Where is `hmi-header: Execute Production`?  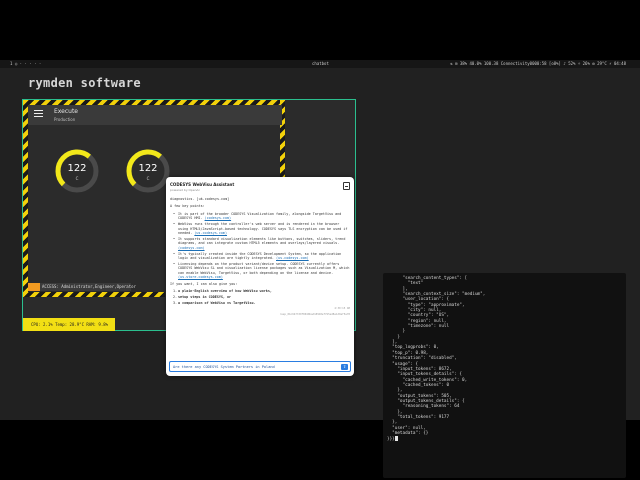 hmi-header: Execute Production is located at coordinates (155, 115).